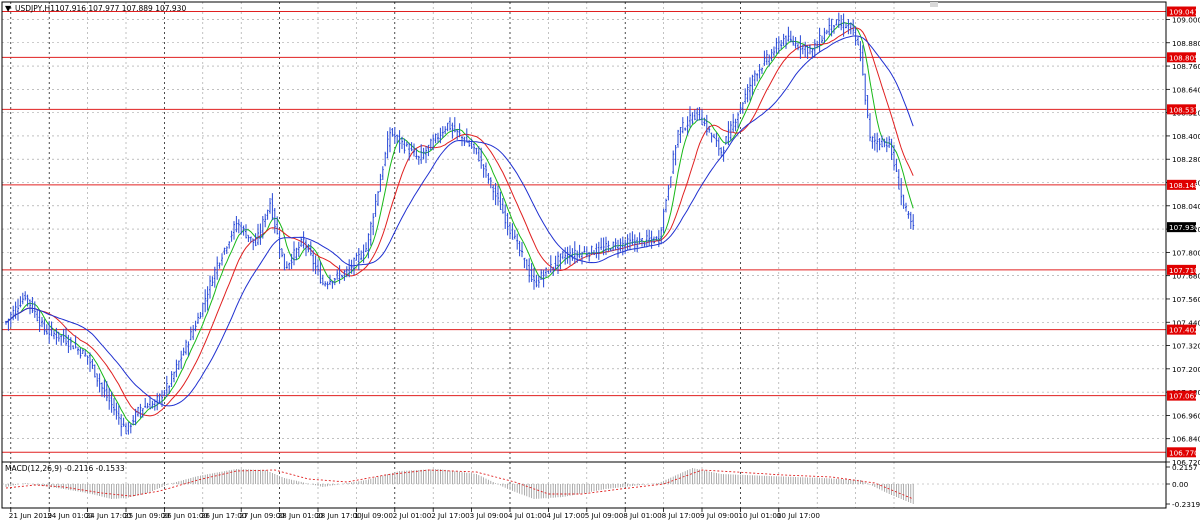 The image size is (1200, 523). Describe the element at coordinates (31, 515) in the screenshot. I see `time-tick-label: 21 Jun 2019` at that location.